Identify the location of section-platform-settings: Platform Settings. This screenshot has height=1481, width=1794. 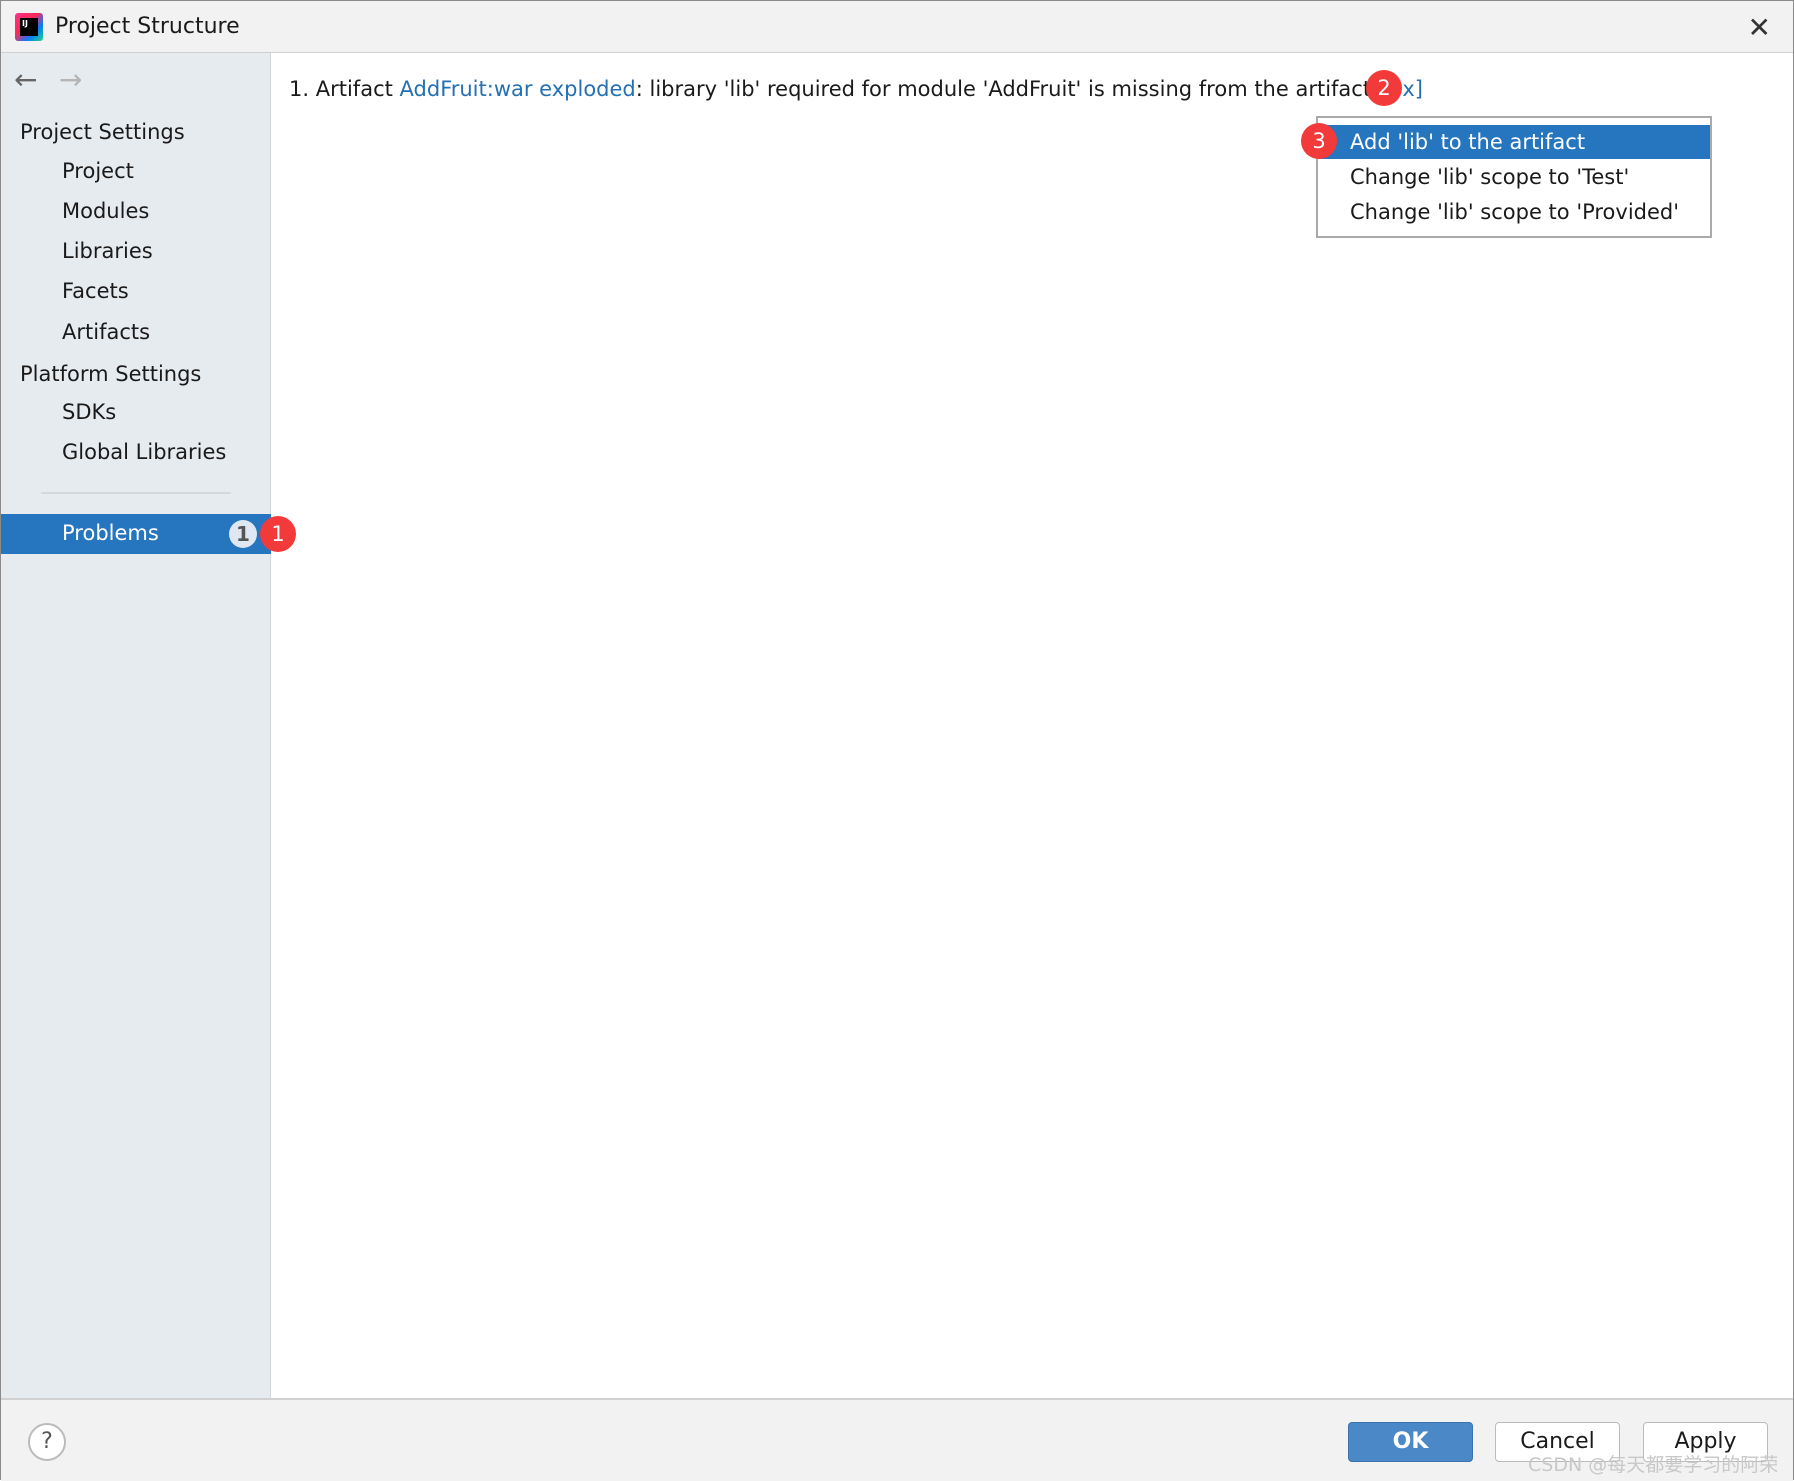
(111, 374).